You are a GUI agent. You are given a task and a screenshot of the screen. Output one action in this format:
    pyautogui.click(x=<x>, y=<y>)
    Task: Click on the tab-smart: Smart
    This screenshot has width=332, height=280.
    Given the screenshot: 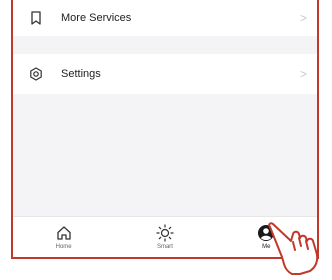 What is the action you would take?
    pyautogui.click(x=165, y=237)
    